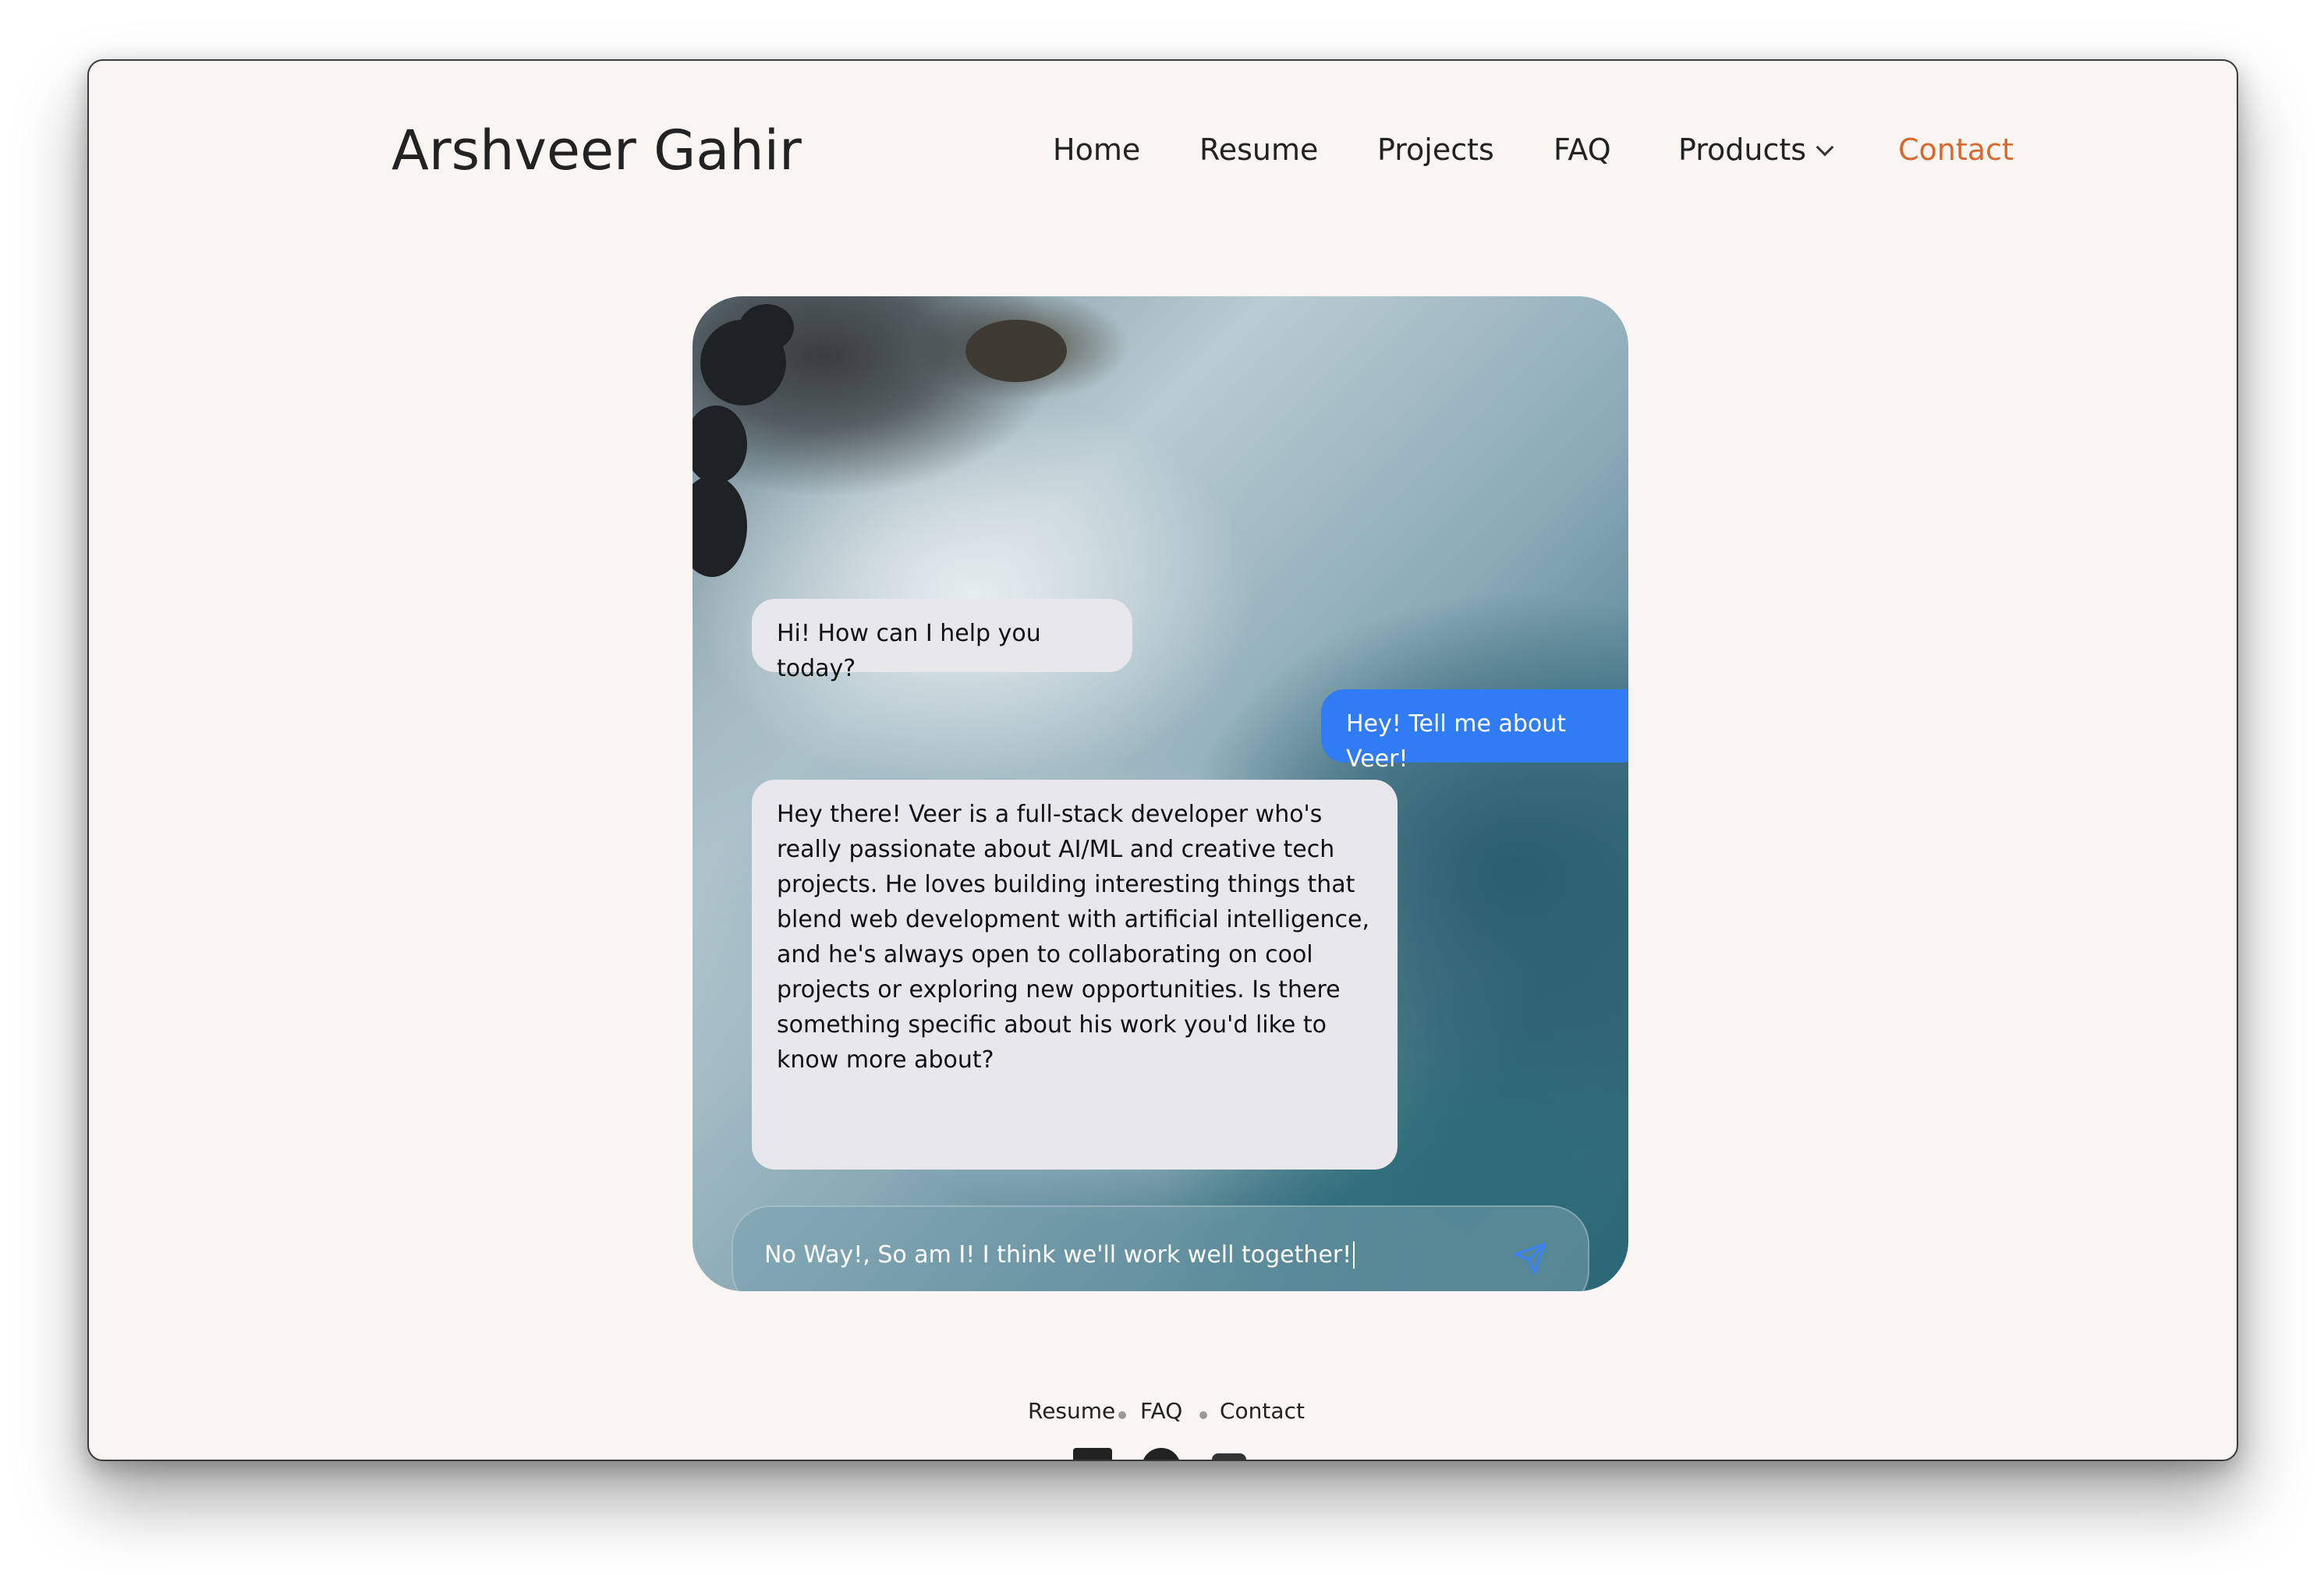  I want to click on nav-projects: Projects, so click(1435, 150).